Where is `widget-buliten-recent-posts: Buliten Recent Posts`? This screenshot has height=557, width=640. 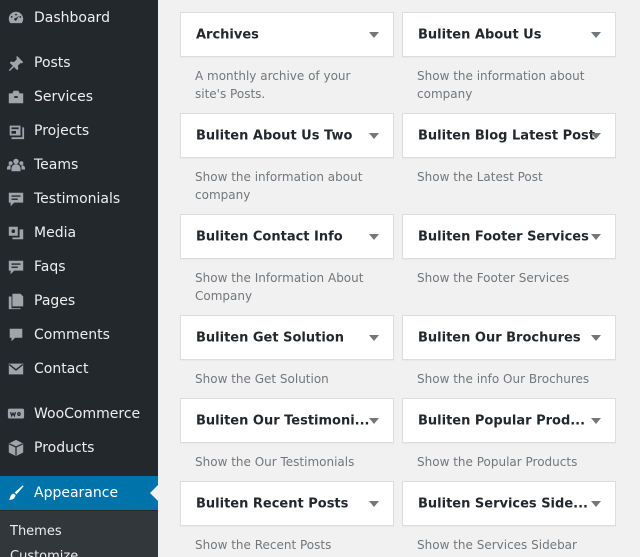
widget-buliten-recent-posts: Buliten Recent Posts is located at coordinates (287, 503).